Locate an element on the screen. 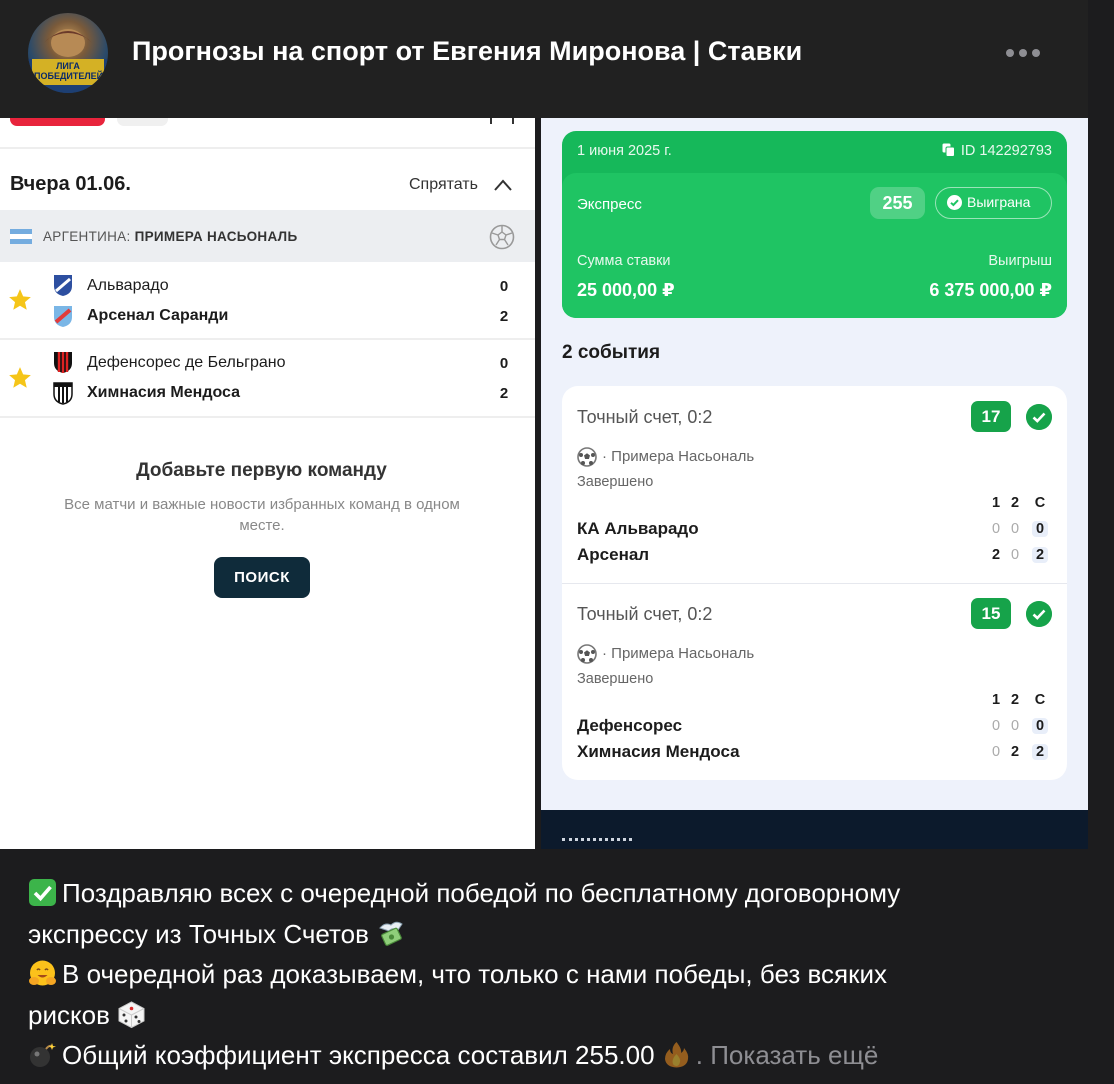 This screenshot has width=1114, height=1084. league-header: АРГЕНТИНА: ПРИМЕРА НАСЬОНАЛЬ is located at coordinates (267, 236).